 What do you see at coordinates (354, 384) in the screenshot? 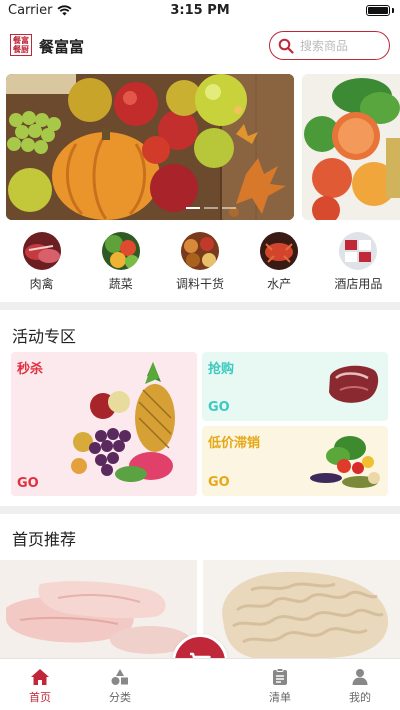
I see `steak-image` at bounding box center [354, 384].